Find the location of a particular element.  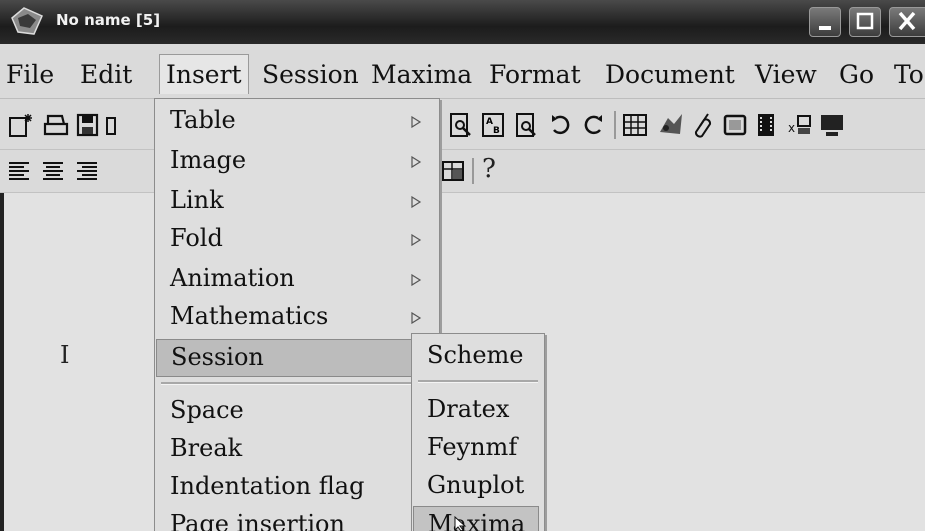

help-icon: ? is located at coordinates (489, 169).